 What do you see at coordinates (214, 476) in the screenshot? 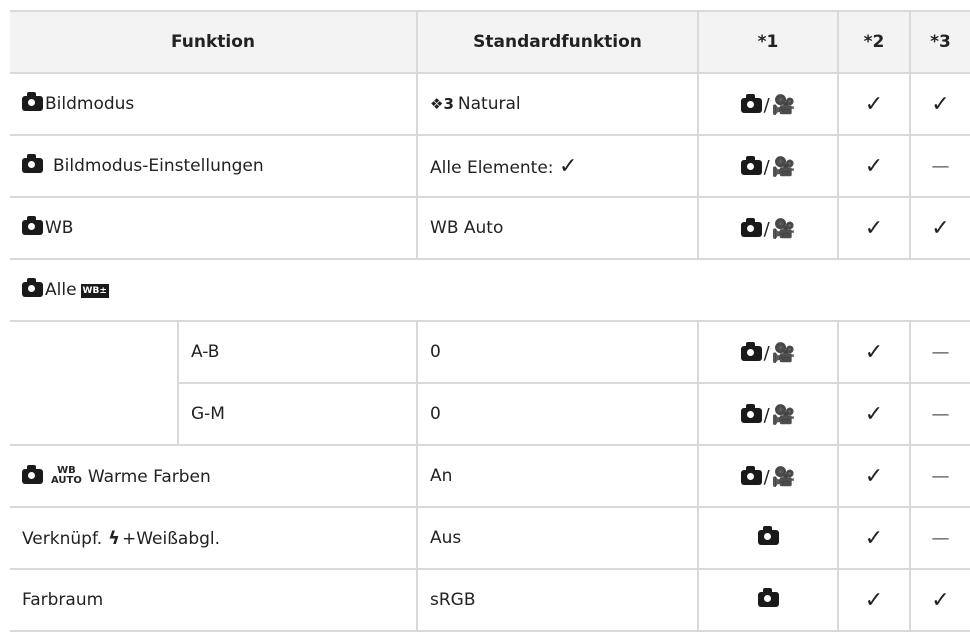
I see `function-cell: WB AUTO Warme Farben` at bounding box center [214, 476].